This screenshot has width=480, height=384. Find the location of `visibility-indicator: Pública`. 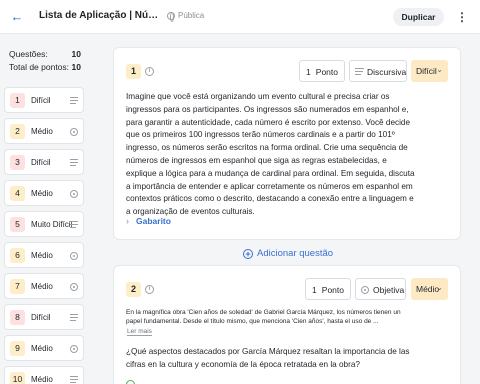

visibility-indicator: Pública is located at coordinates (186, 16).